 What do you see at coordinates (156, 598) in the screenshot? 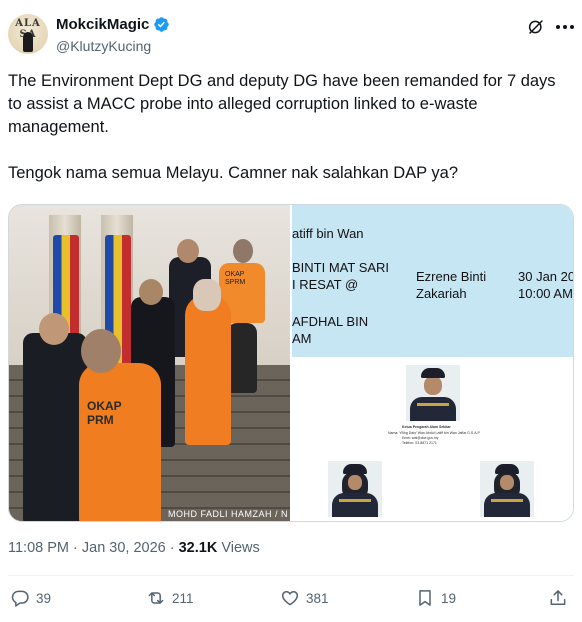
I see `repost-icon` at bounding box center [156, 598].